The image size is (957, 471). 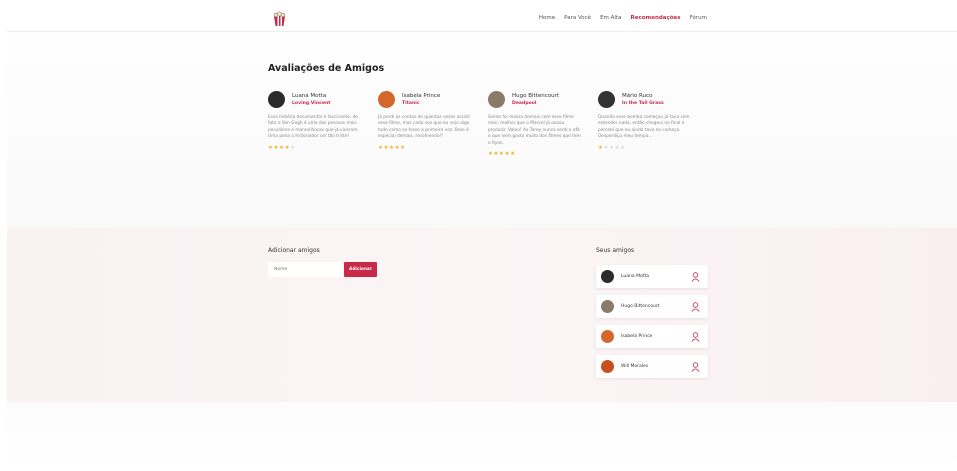 What do you see at coordinates (421, 103) in the screenshot?
I see `review-movie-title: Titanic` at bounding box center [421, 103].